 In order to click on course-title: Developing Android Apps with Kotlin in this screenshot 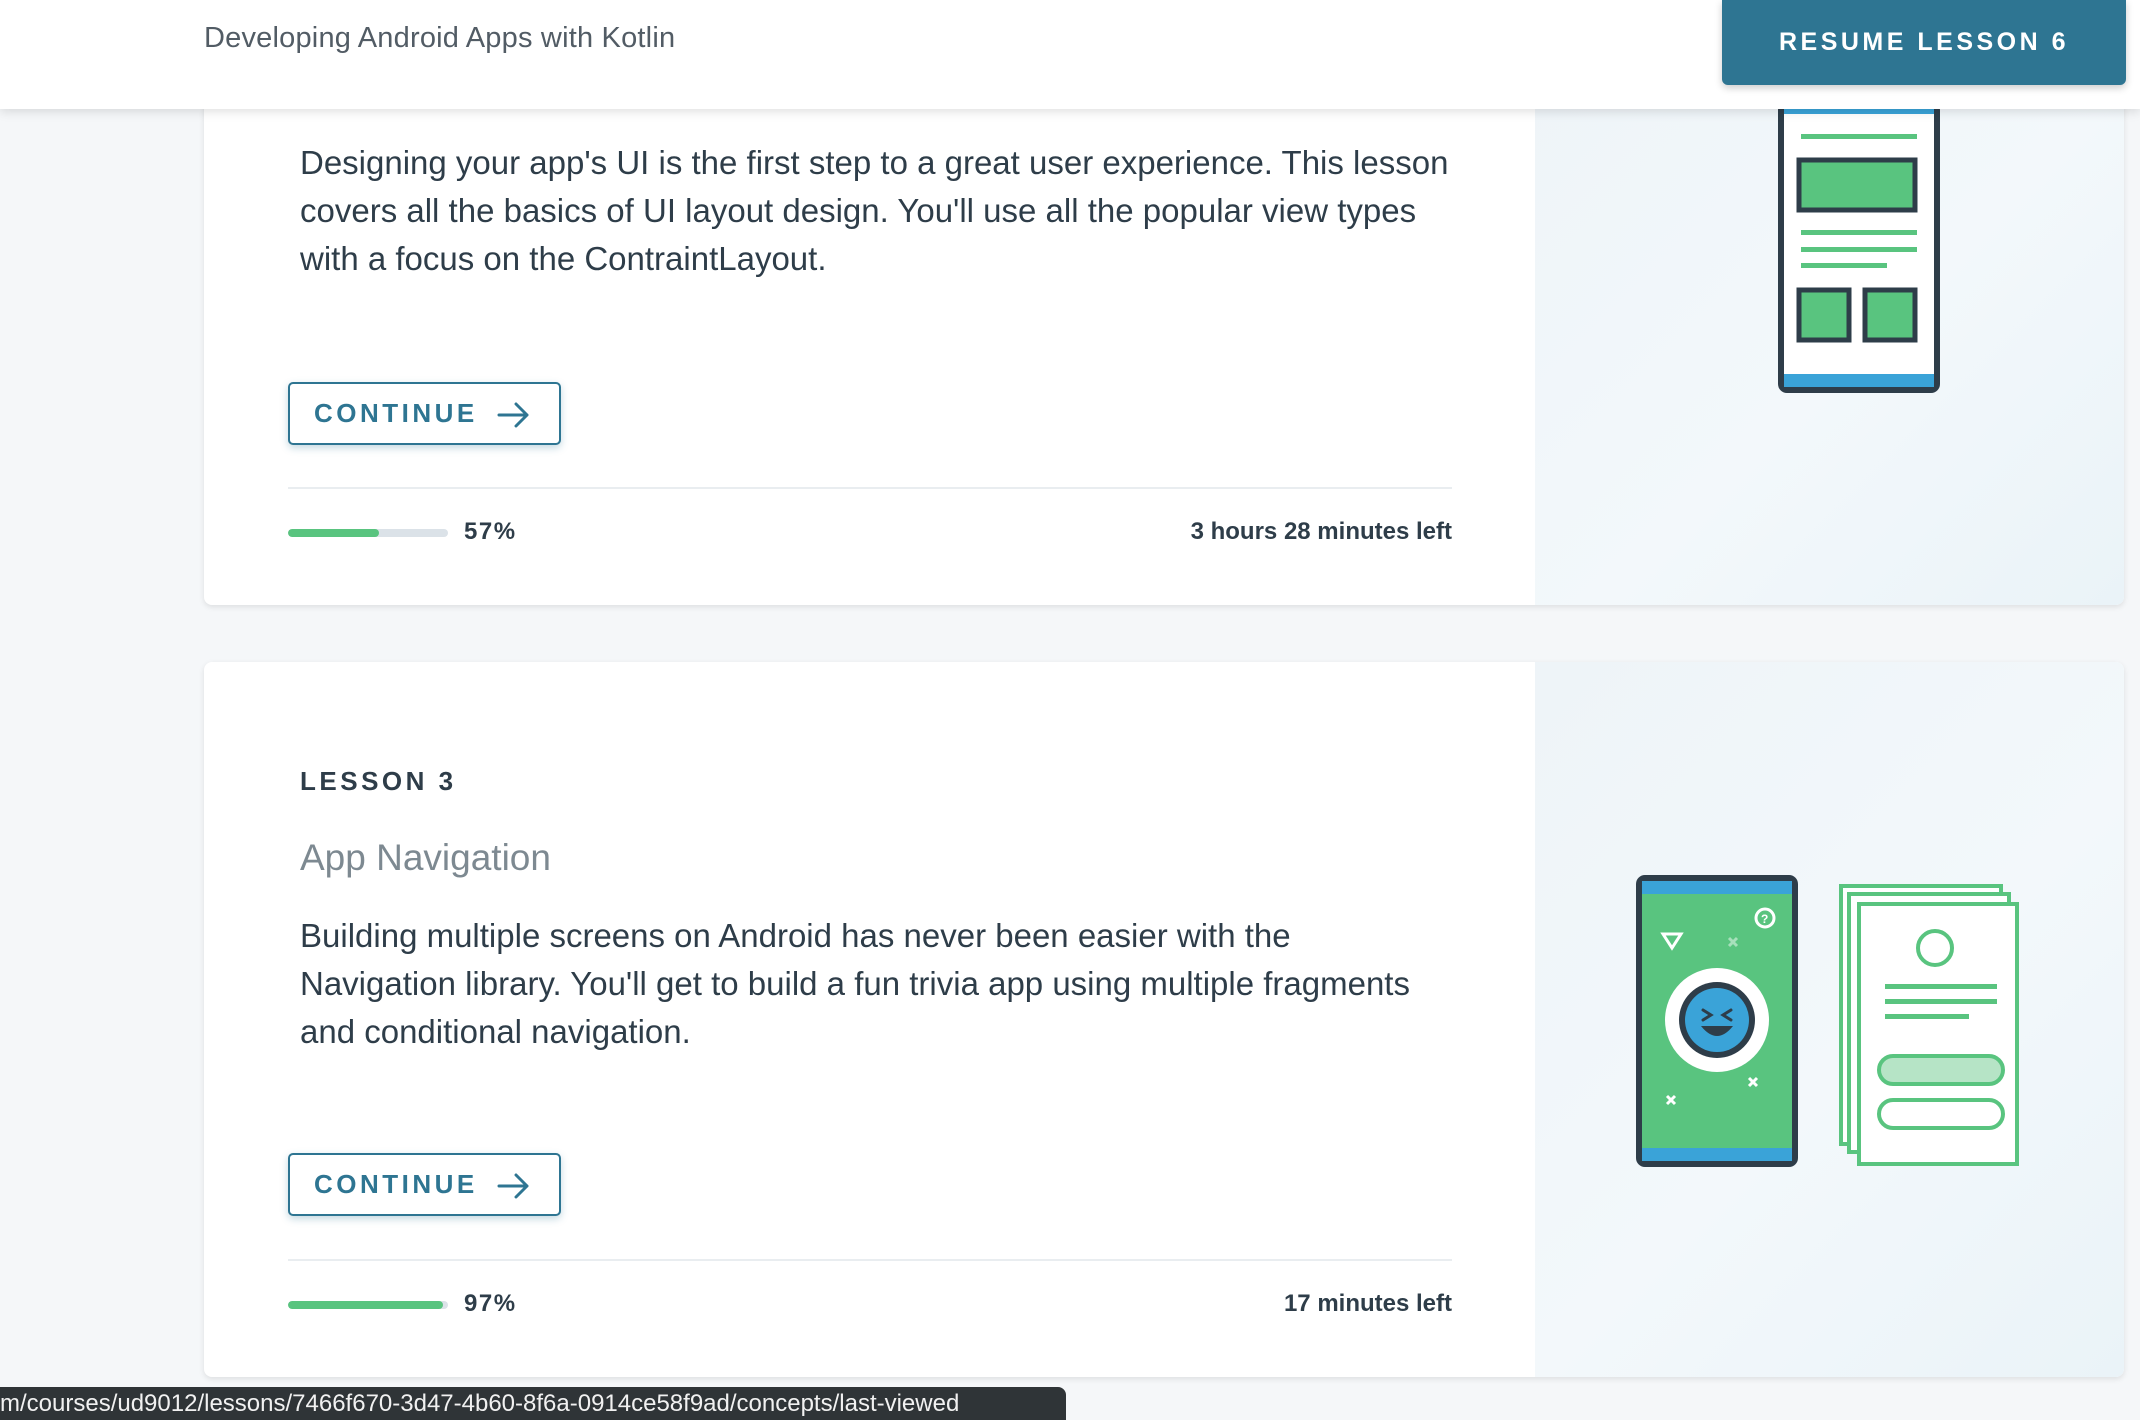, I will do `click(440, 38)`.